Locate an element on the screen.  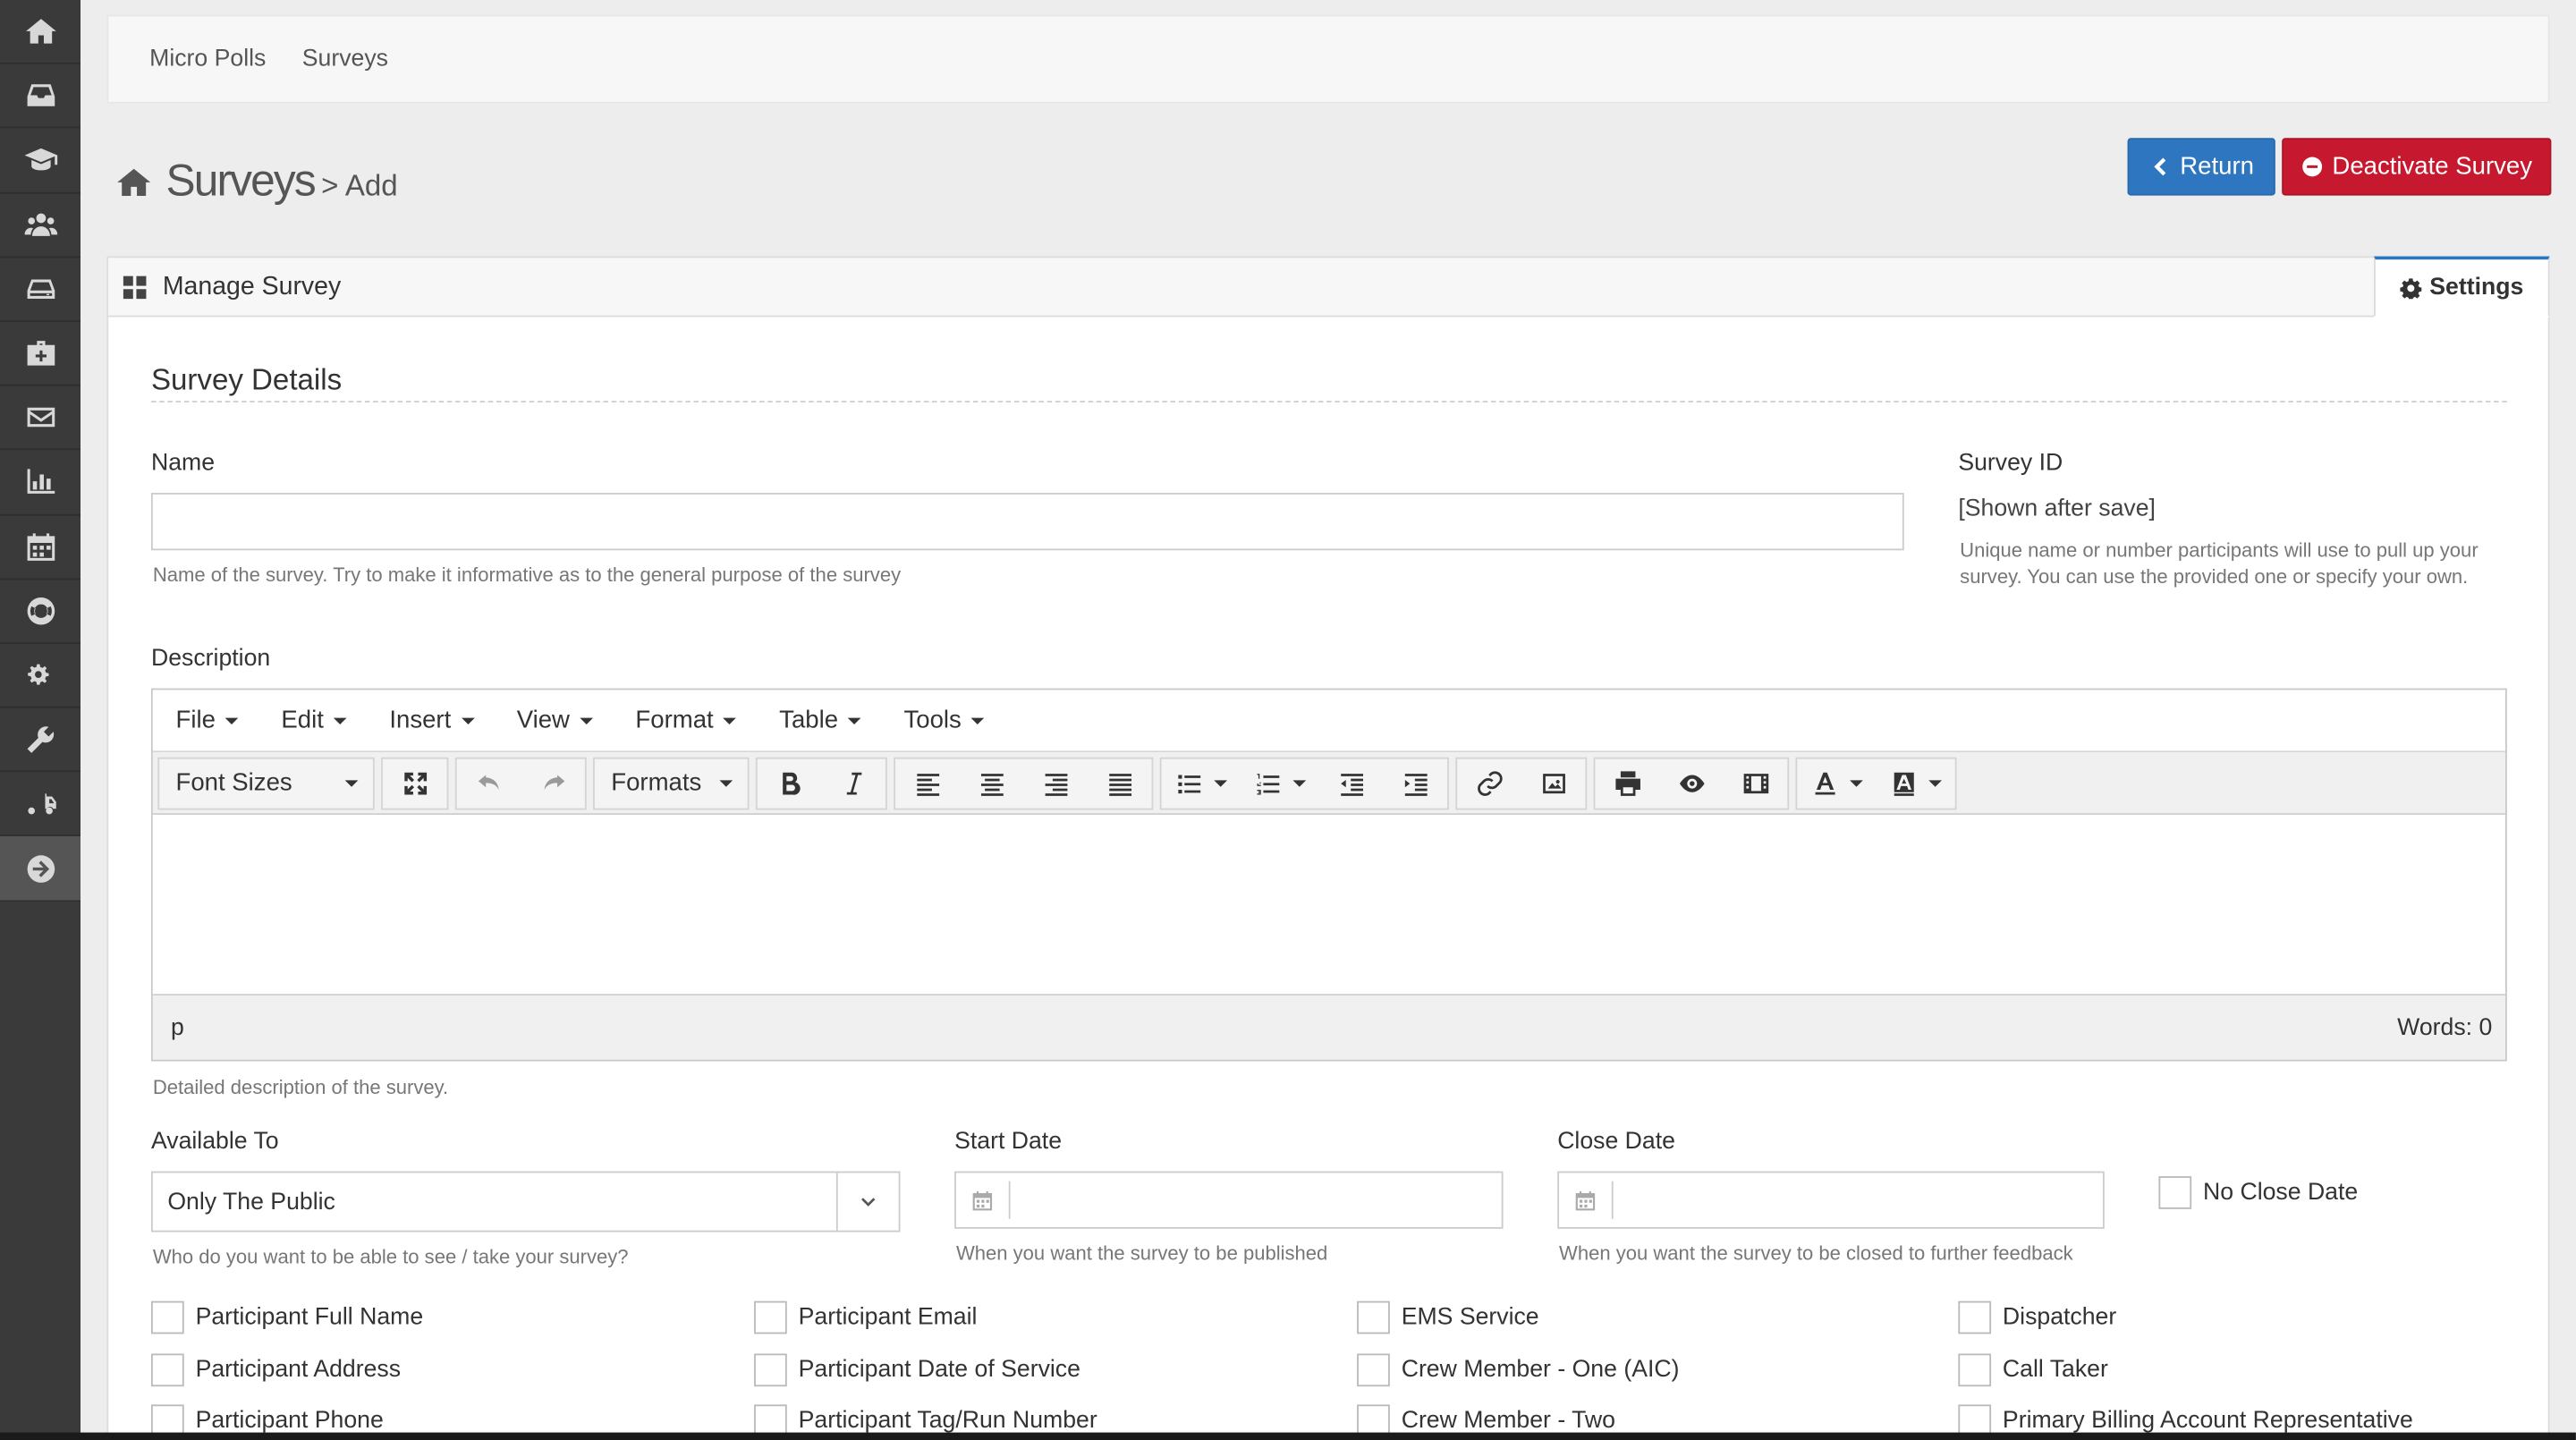
sidebar-item-storage is located at coordinates (40, 290).